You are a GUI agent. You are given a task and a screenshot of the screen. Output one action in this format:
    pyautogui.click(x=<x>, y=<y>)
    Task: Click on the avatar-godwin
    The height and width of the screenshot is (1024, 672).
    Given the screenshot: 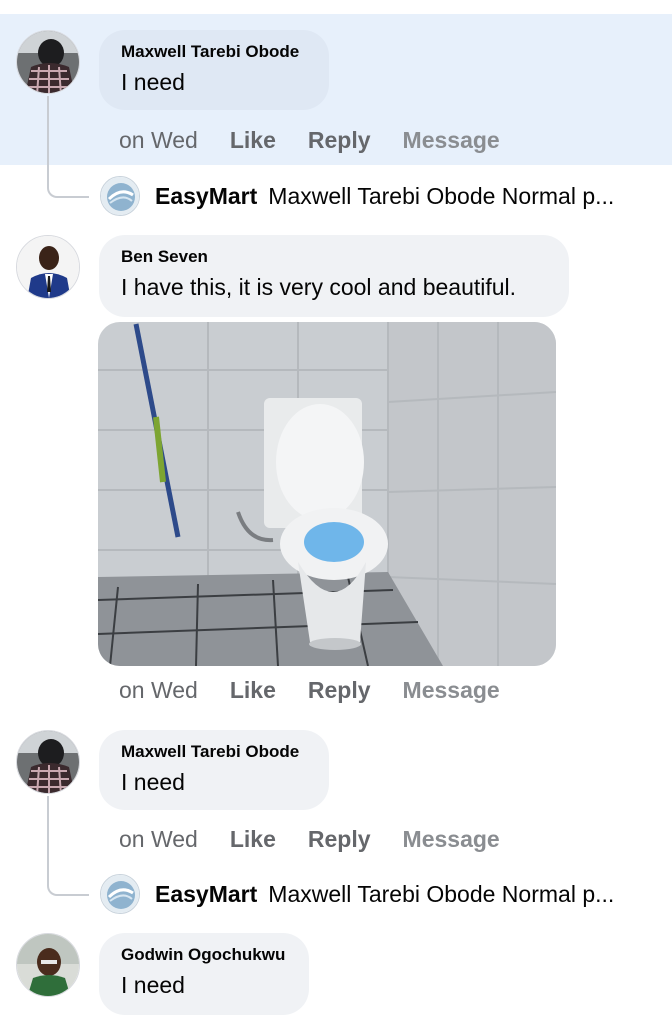 What is the action you would take?
    pyautogui.click(x=48, y=965)
    